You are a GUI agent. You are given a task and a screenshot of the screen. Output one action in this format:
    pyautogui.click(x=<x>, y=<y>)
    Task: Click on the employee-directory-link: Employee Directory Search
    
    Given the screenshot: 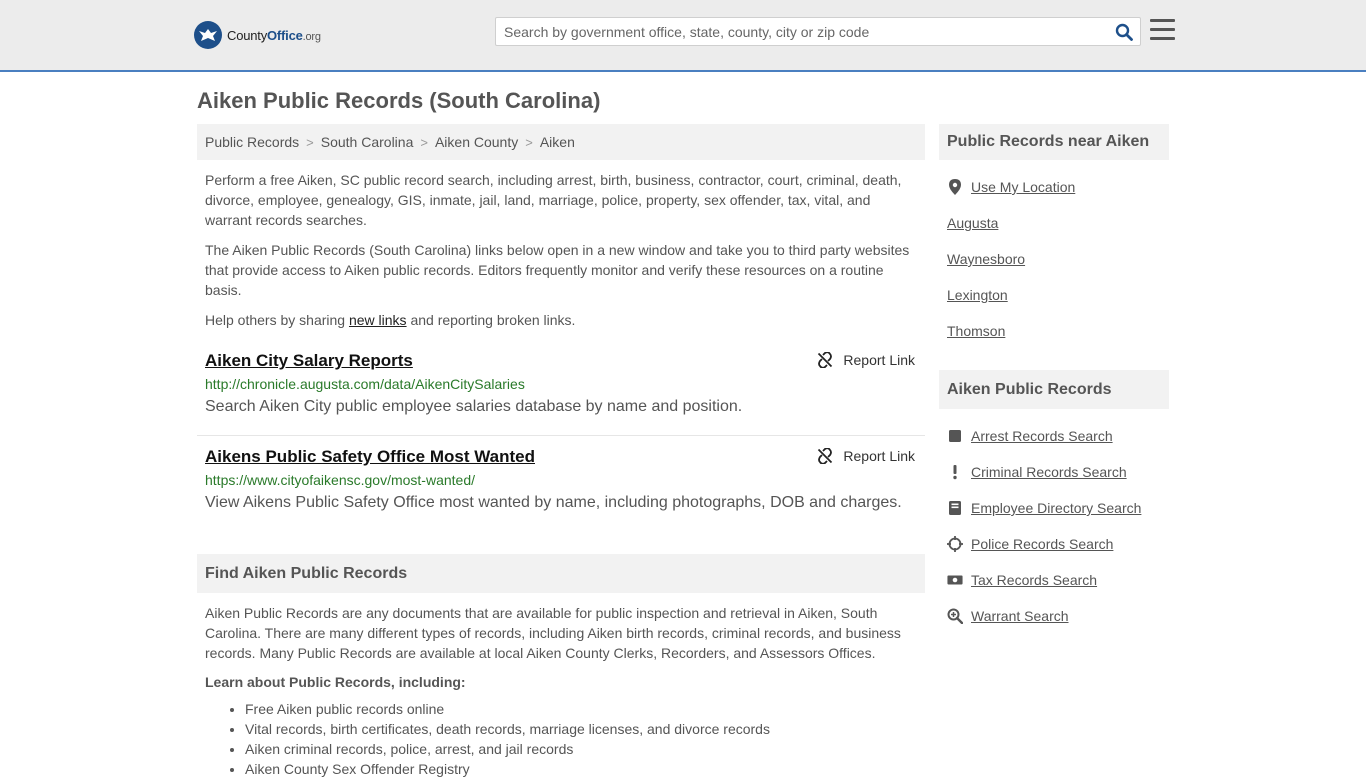 What is the action you would take?
    pyautogui.click(x=1056, y=508)
    